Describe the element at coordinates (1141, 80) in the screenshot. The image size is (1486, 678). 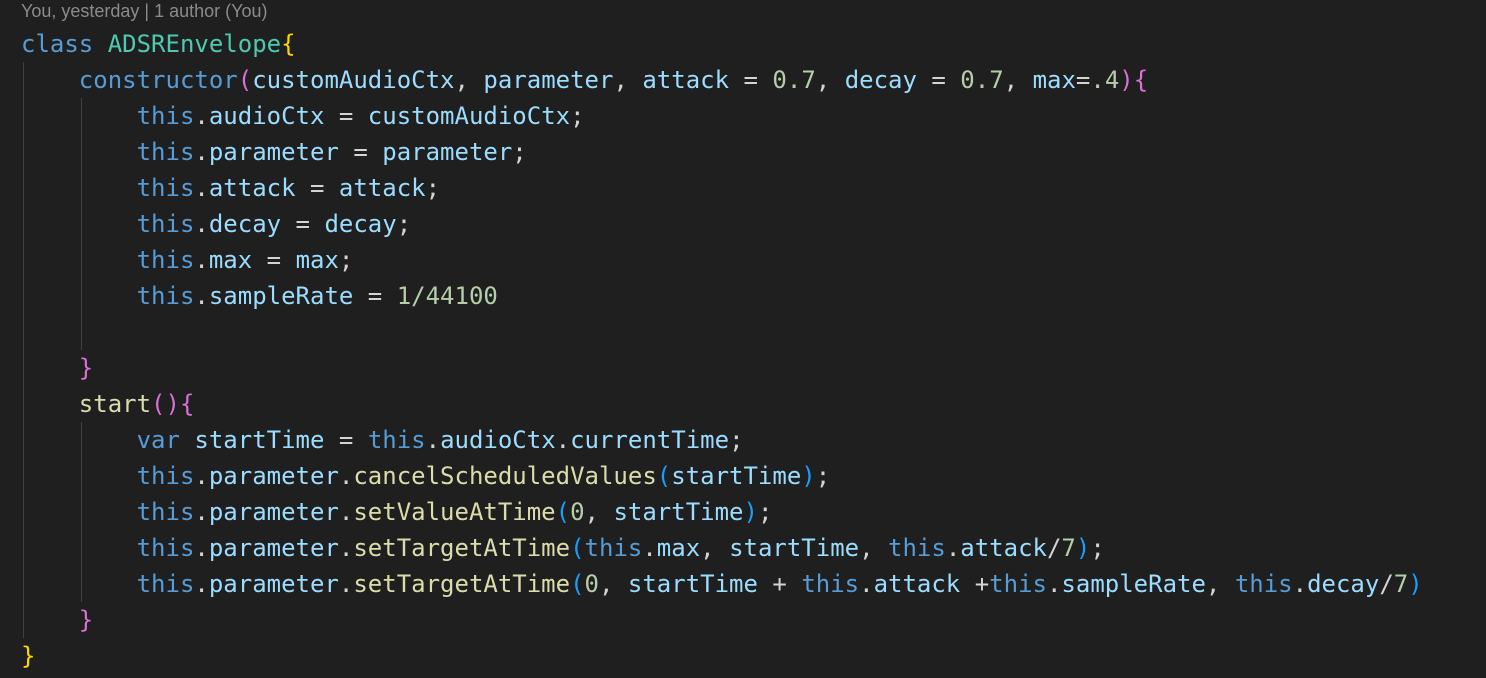
I see `code-token: {` at that location.